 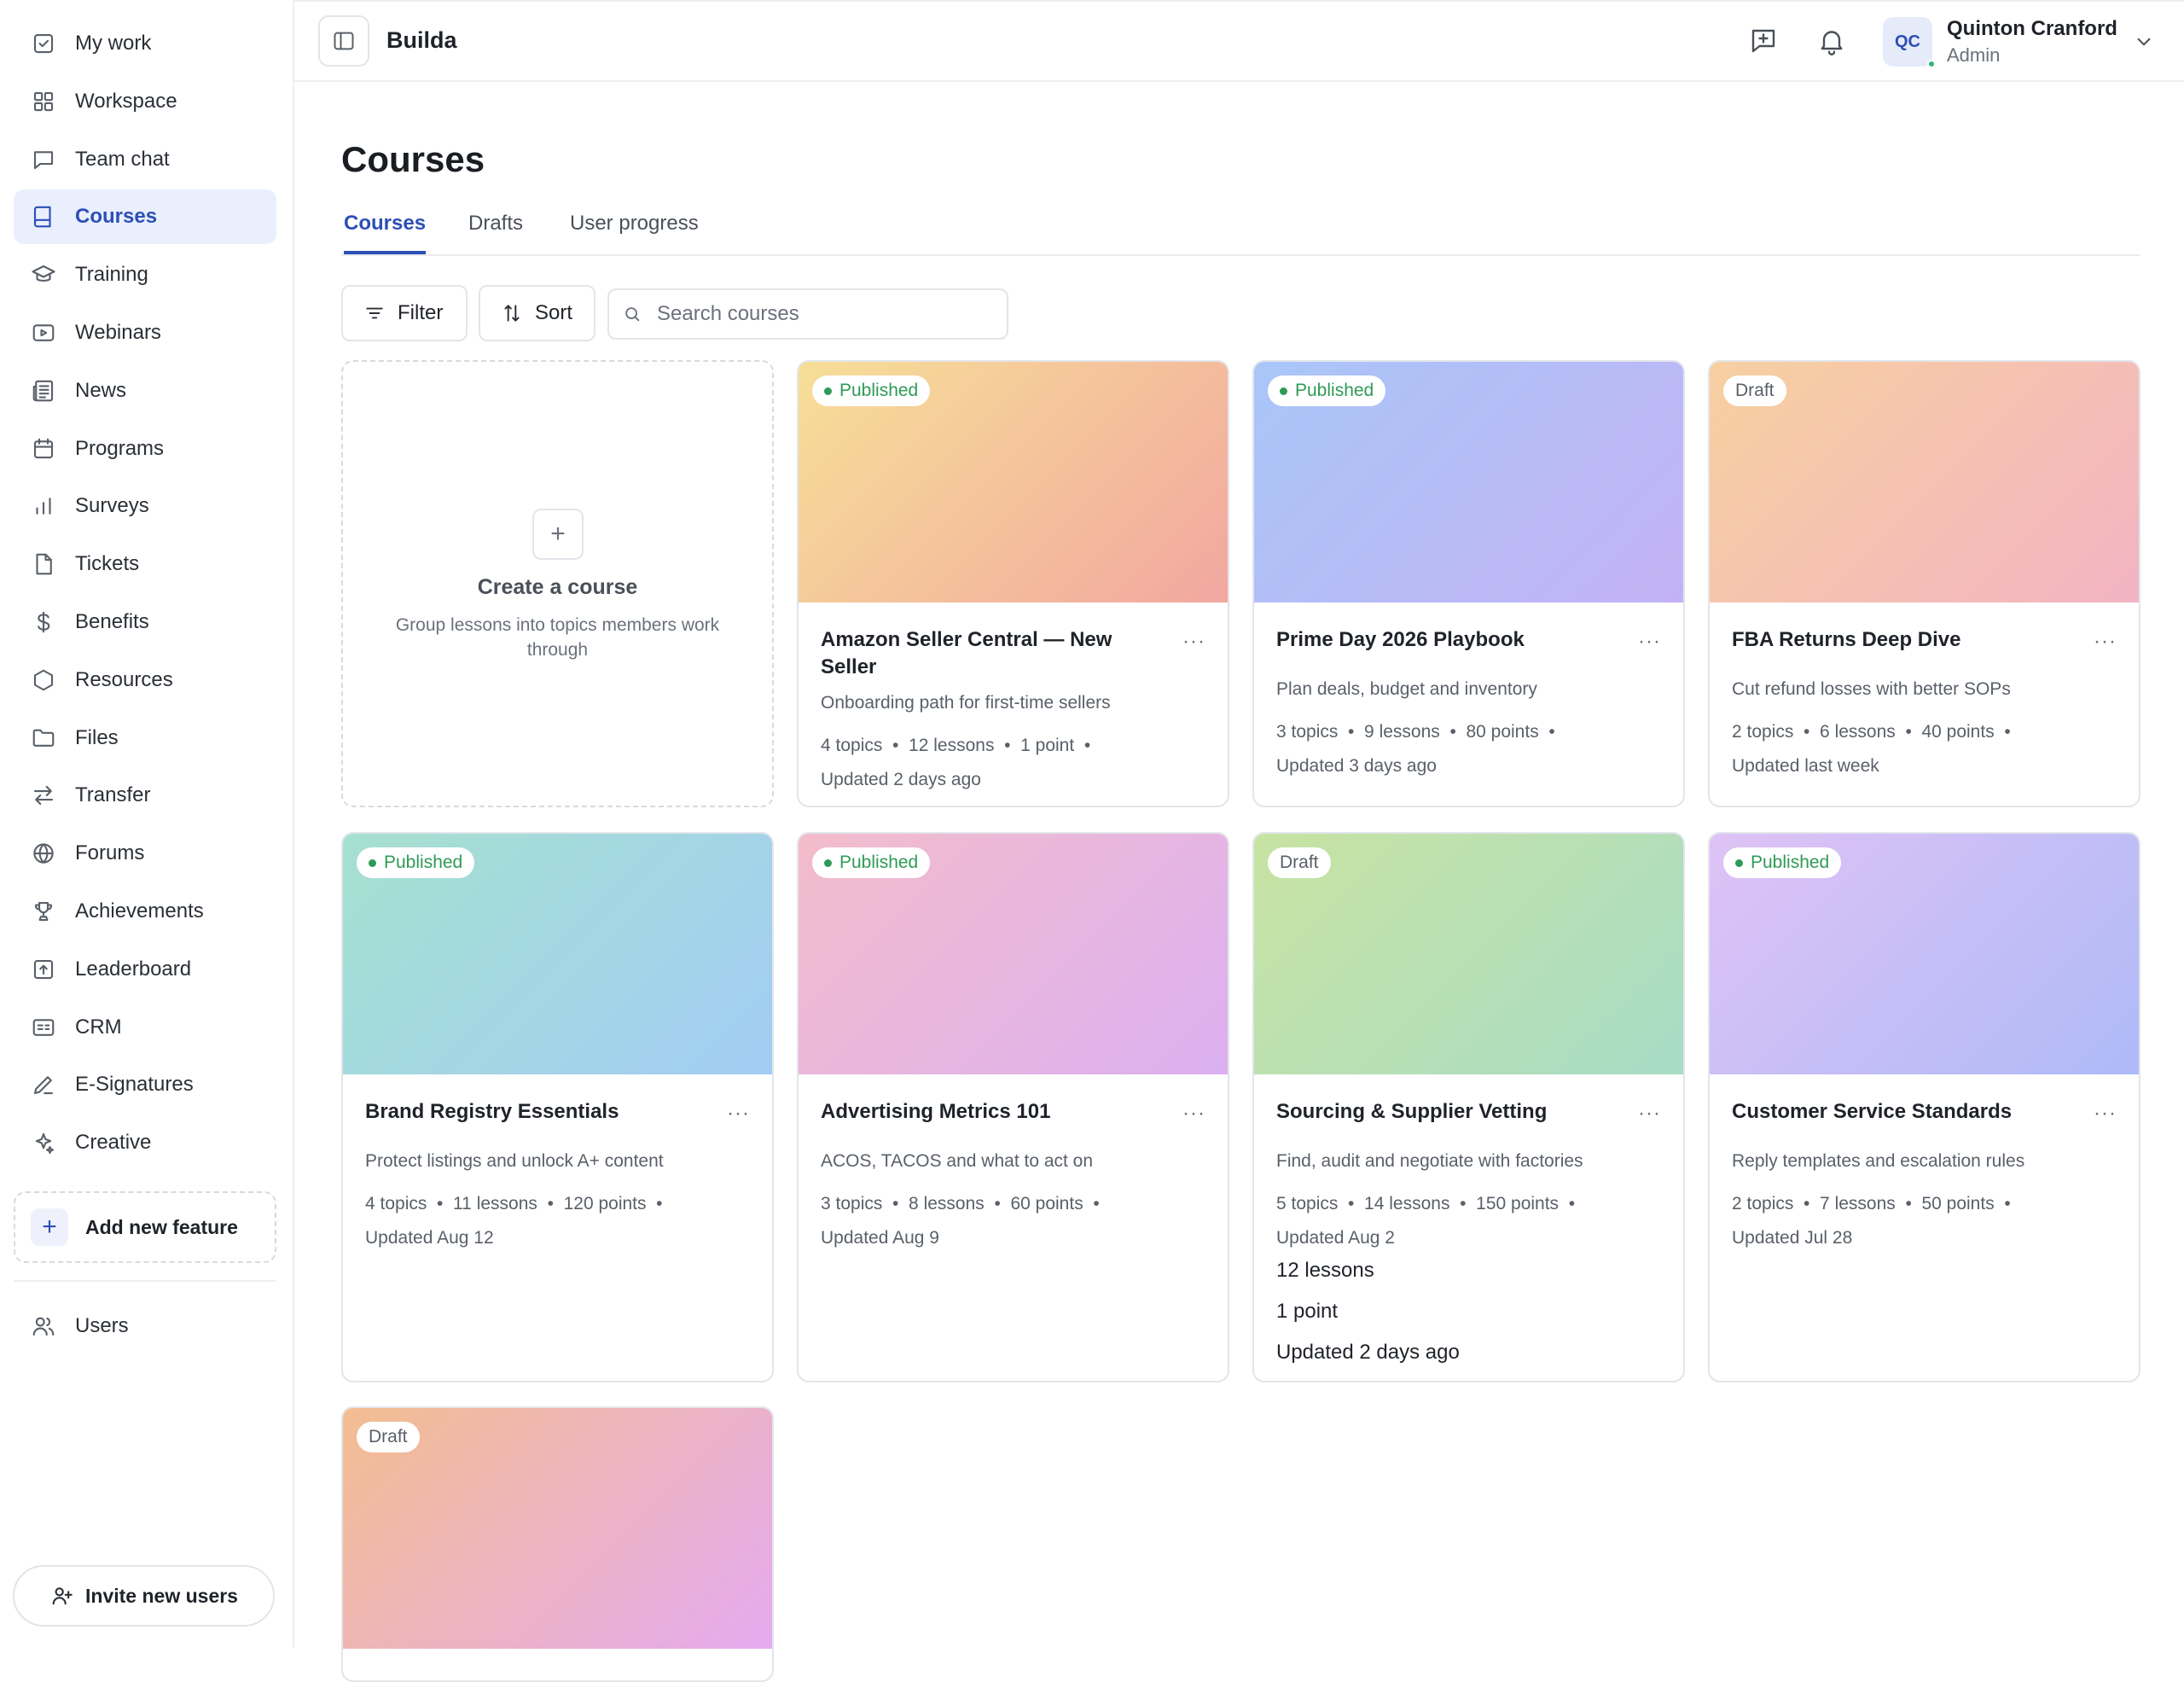 What do you see at coordinates (145, 1227) in the screenshot?
I see `add-new-feature-button: + Add new feature` at bounding box center [145, 1227].